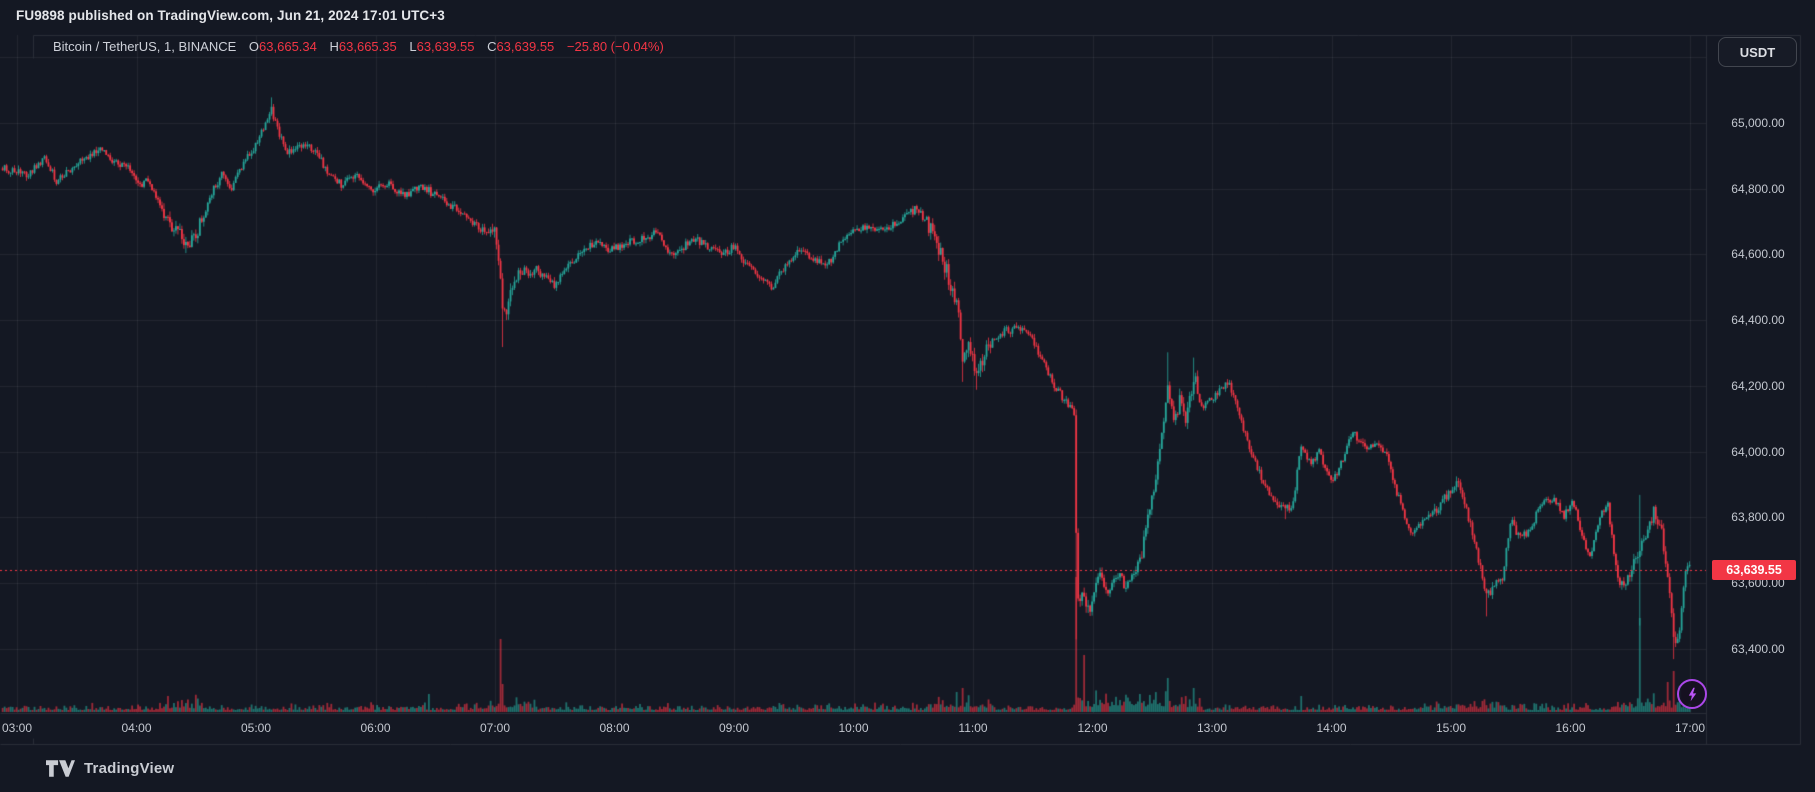 This screenshot has width=1815, height=792. Describe the element at coordinates (334, 46) in the screenshot. I see `high-label: H` at that location.